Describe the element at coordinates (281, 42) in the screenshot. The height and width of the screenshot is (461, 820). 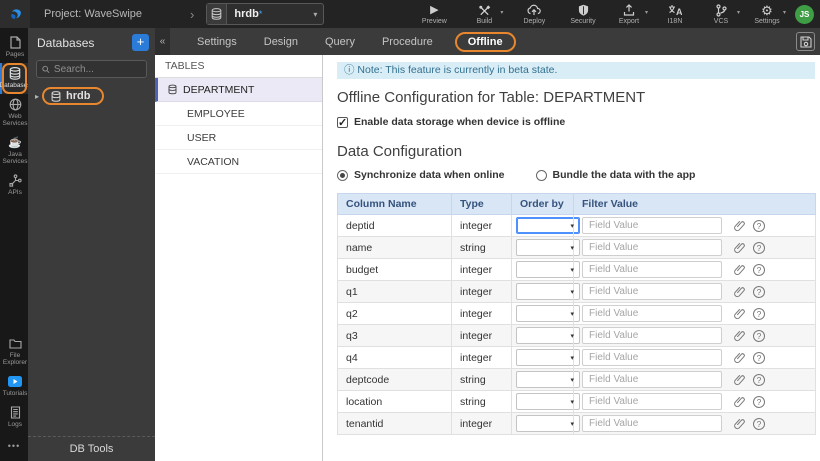
I see `tab-design: Design` at that location.